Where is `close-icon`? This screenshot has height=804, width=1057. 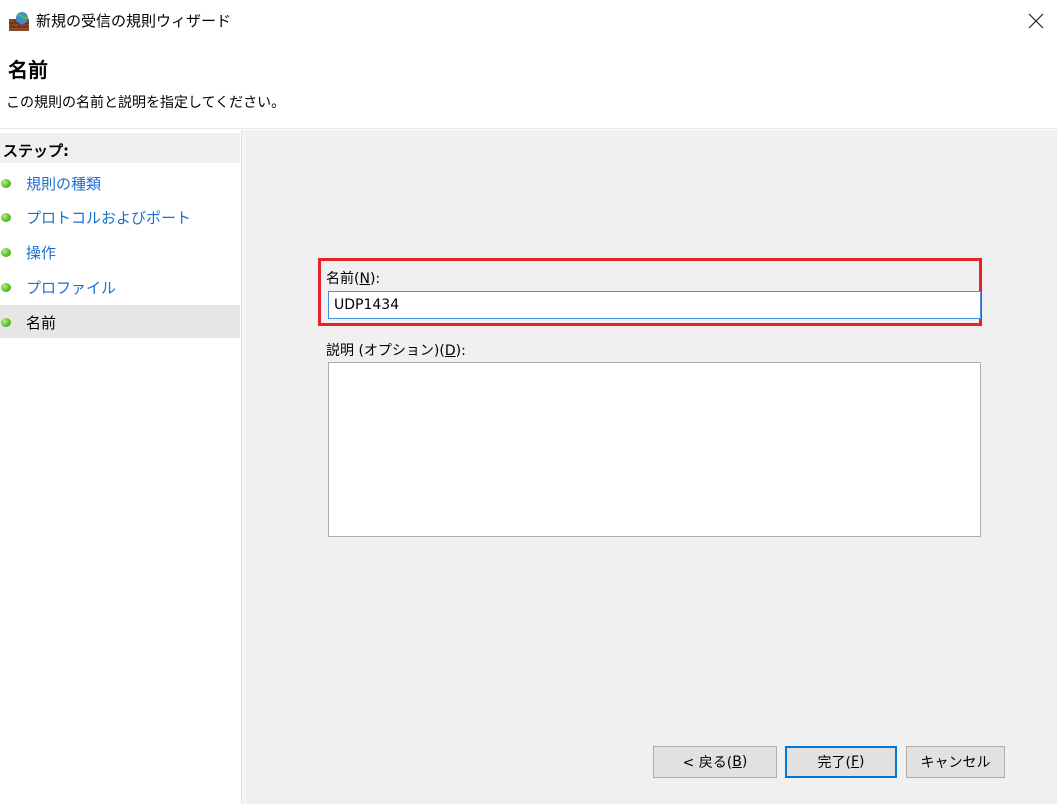
close-icon is located at coordinates (1036, 21).